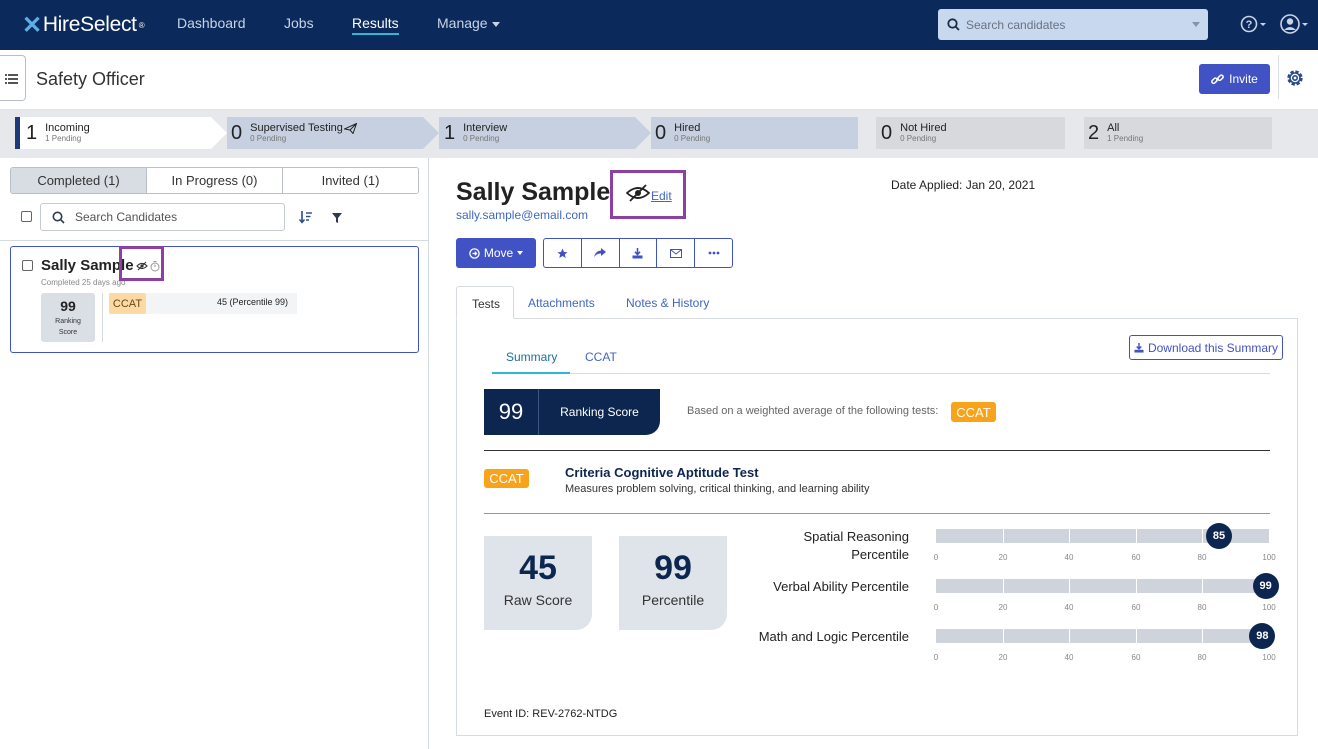 The width and height of the screenshot is (1318, 749). What do you see at coordinates (601, 357) in the screenshot?
I see `subtab-ccat: CCAT` at bounding box center [601, 357].